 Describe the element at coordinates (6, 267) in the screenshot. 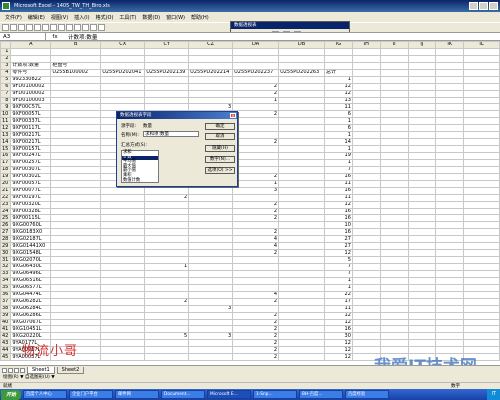

I see `row-header: 32` at that location.